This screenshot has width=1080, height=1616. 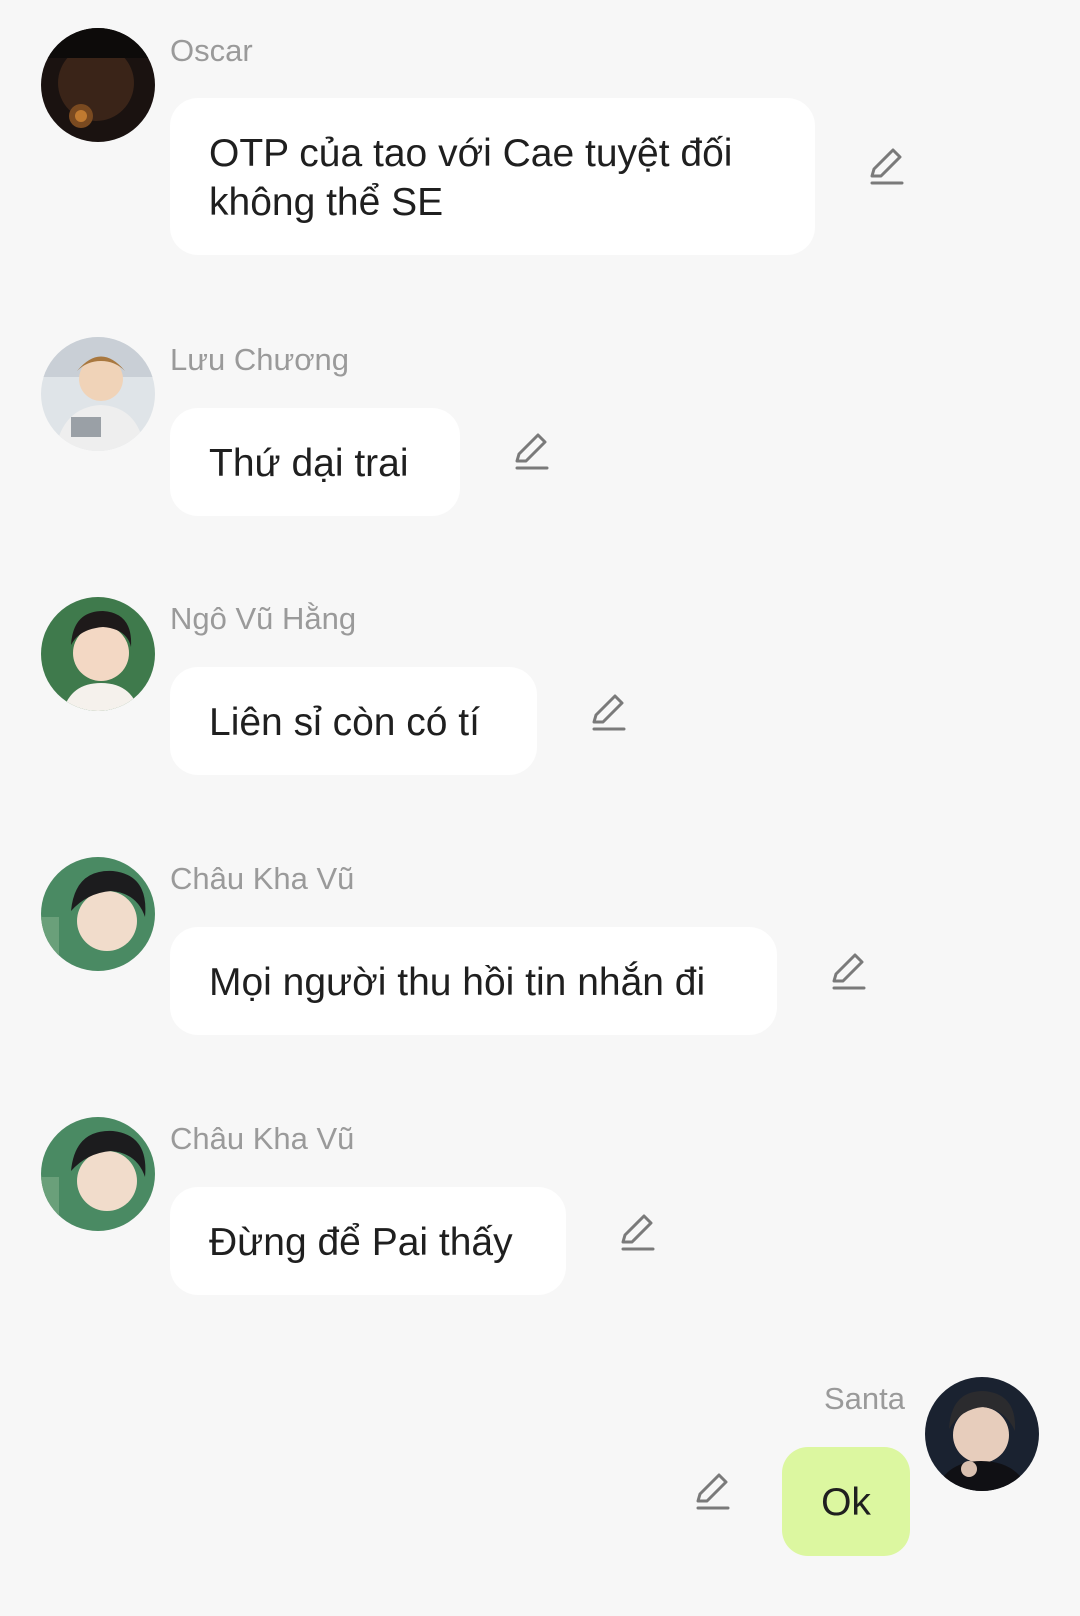 I want to click on sender-name: Oscar, so click(x=211, y=50).